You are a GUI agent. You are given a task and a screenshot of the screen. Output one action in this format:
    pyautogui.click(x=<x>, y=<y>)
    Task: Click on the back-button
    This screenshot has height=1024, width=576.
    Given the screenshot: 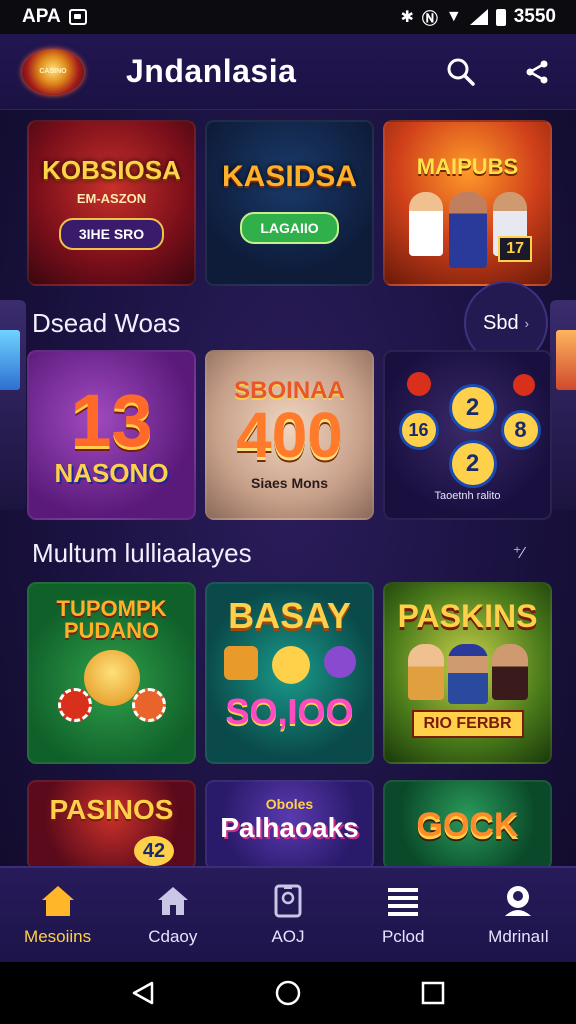 What is the action you would take?
    pyautogui.click(x=143, y=993)
    